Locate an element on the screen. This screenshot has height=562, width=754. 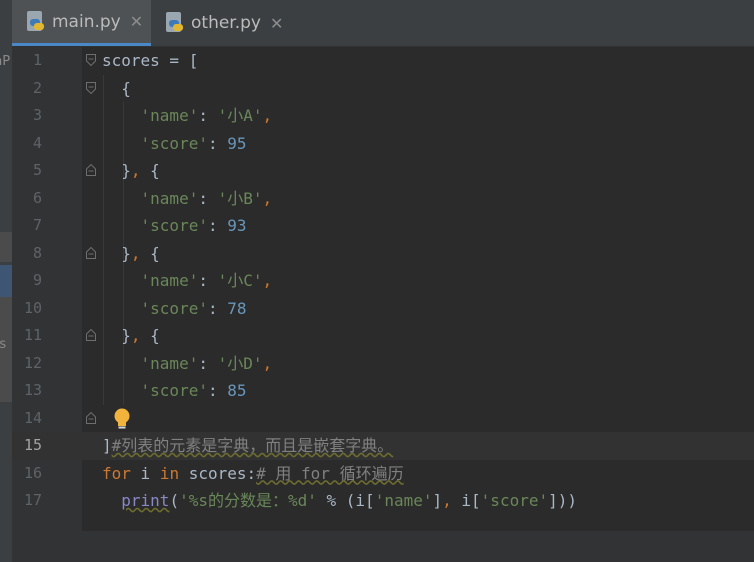
line-number: 6 is located at coordinates (37, 197).